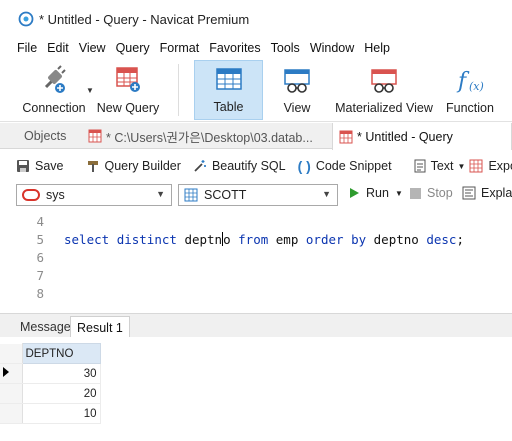  What do you see at coordinates (11, 373) in the screenshot?
I see `row-pointer-icon` at bounding box center [11, 373].